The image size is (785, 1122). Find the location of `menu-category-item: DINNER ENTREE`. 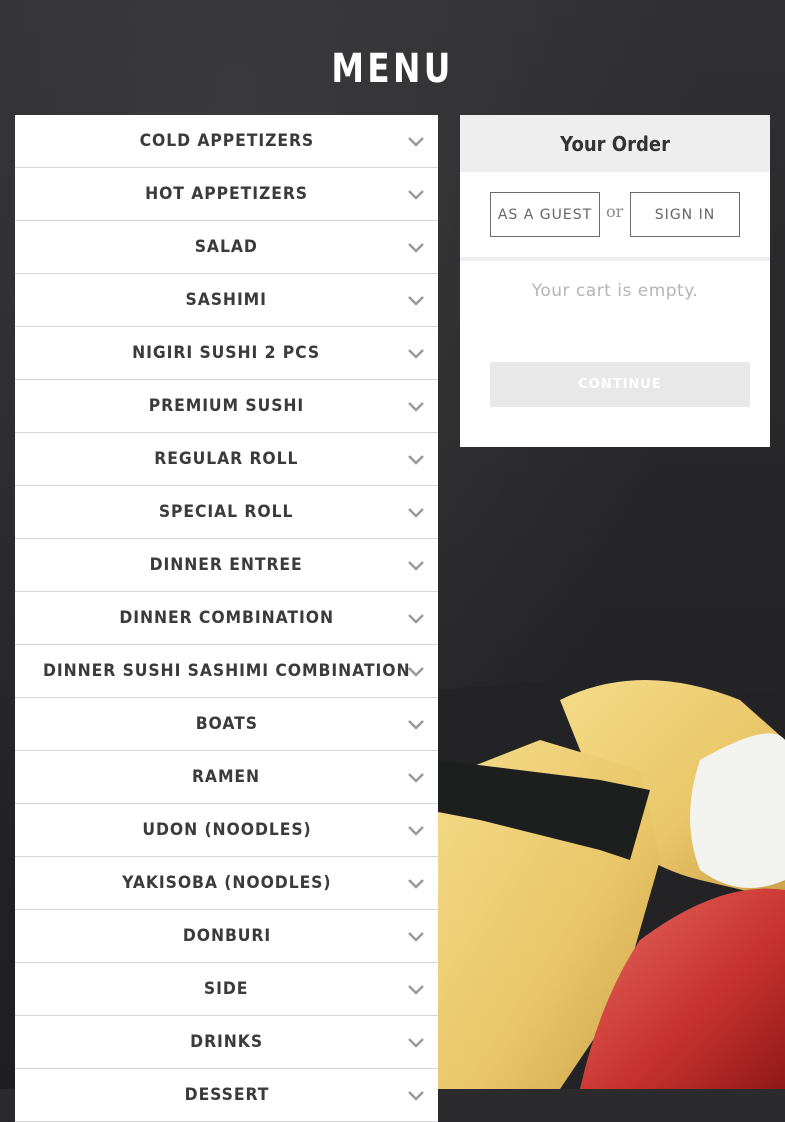

menu-category-item: DINNER ENTREE is located at coordinates (226, 565).